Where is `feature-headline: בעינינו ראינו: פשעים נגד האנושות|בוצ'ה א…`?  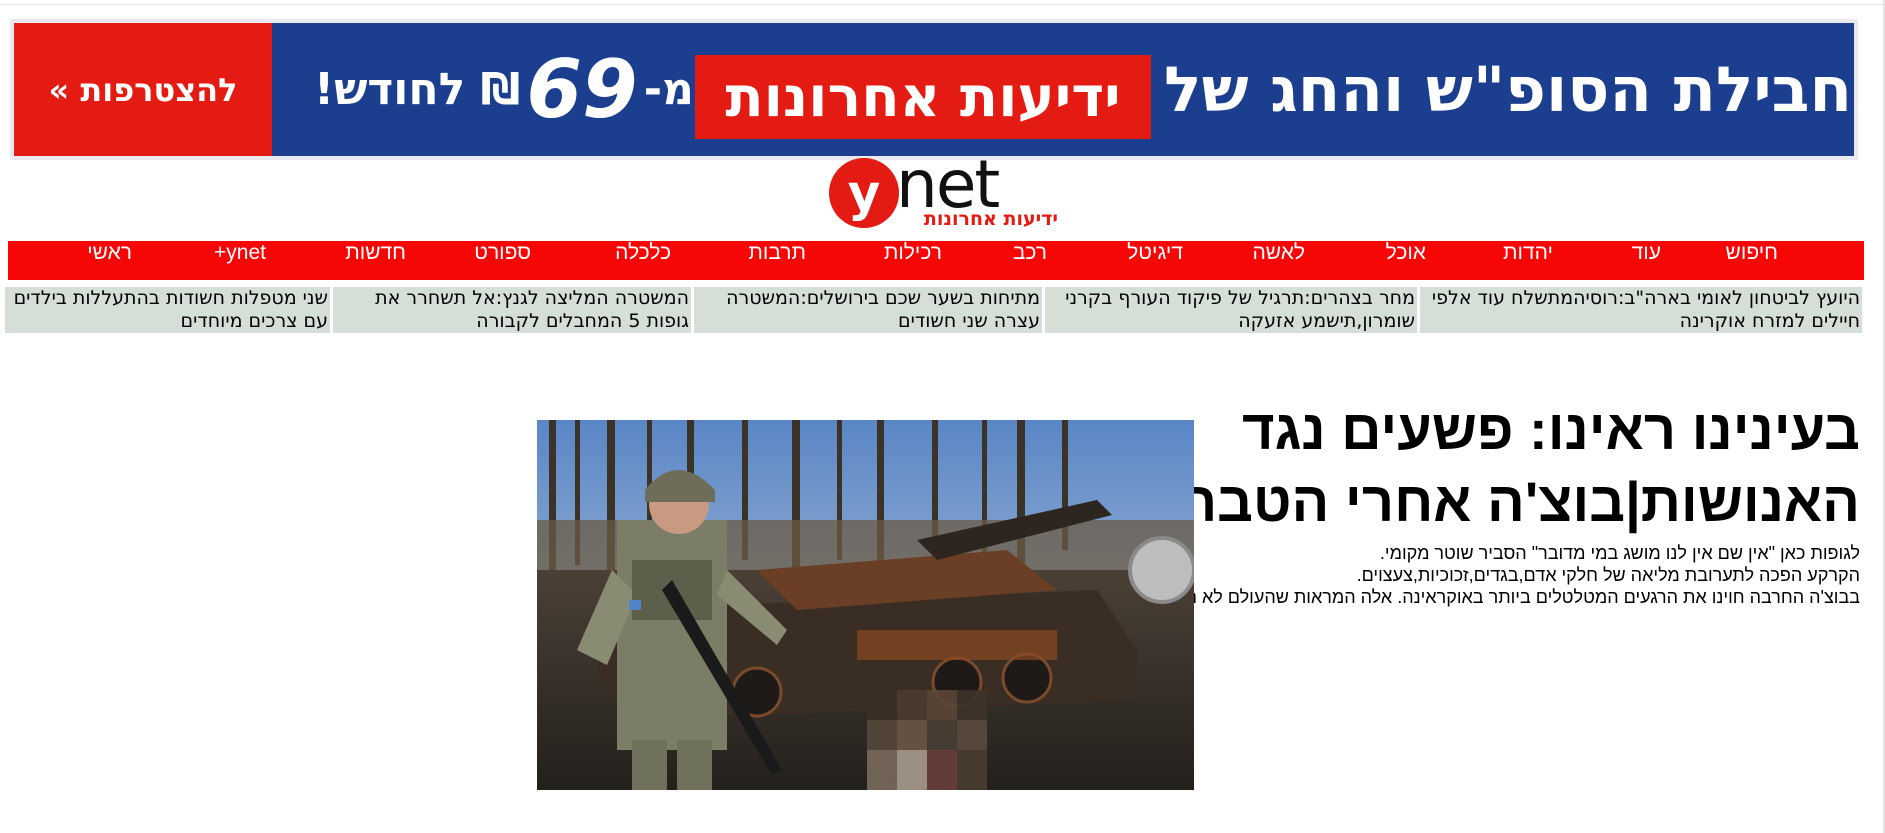 feature-headline: בעינינו ראינו: פשעים נגד האנושות|בוצ'ה א… is located at coordinates (1523, 469).